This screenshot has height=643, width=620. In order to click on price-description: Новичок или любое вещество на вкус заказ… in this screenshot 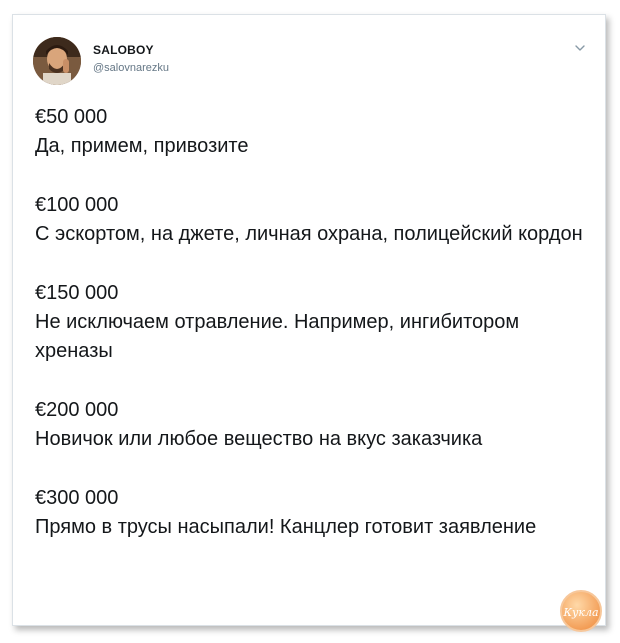, I will do `click(259, 439)`.